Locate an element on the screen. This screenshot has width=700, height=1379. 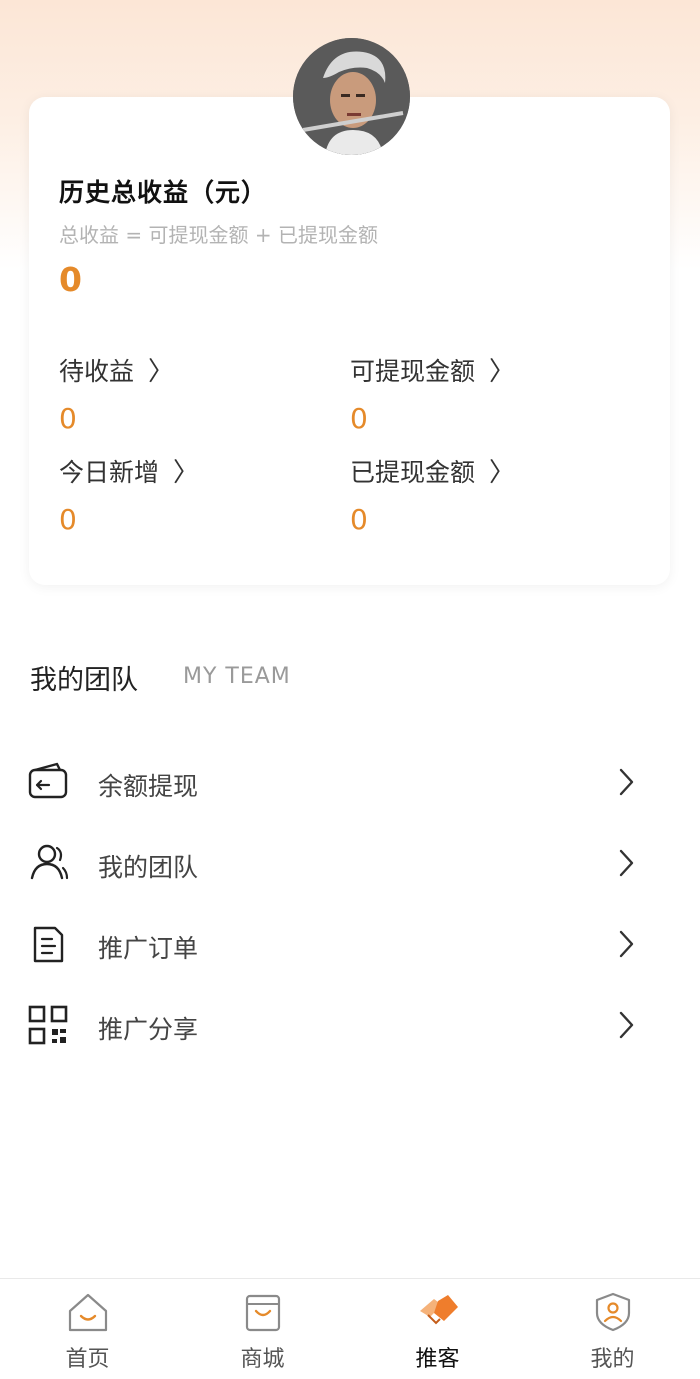
stat-withdrawable-value: 0 is located at coordinates (359, 418).